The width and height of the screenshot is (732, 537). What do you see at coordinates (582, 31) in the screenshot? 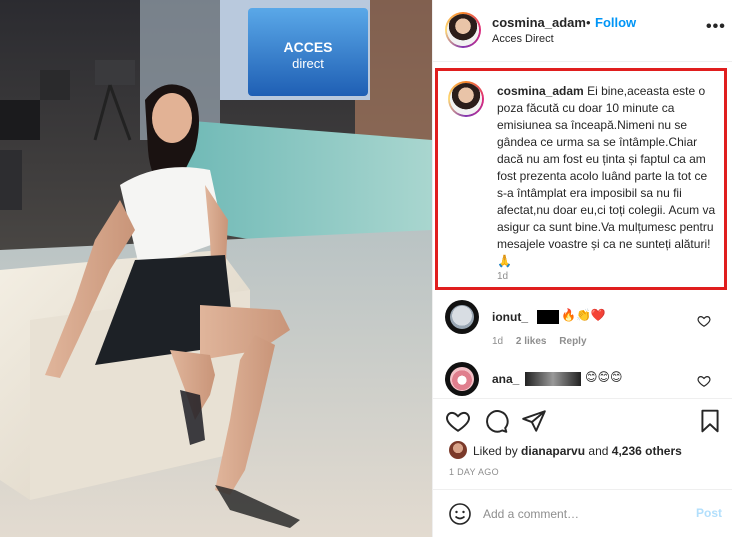
I see `post-header: cosmina_adam • Follow Acces Direct •••` at bounding box center [582, 31].